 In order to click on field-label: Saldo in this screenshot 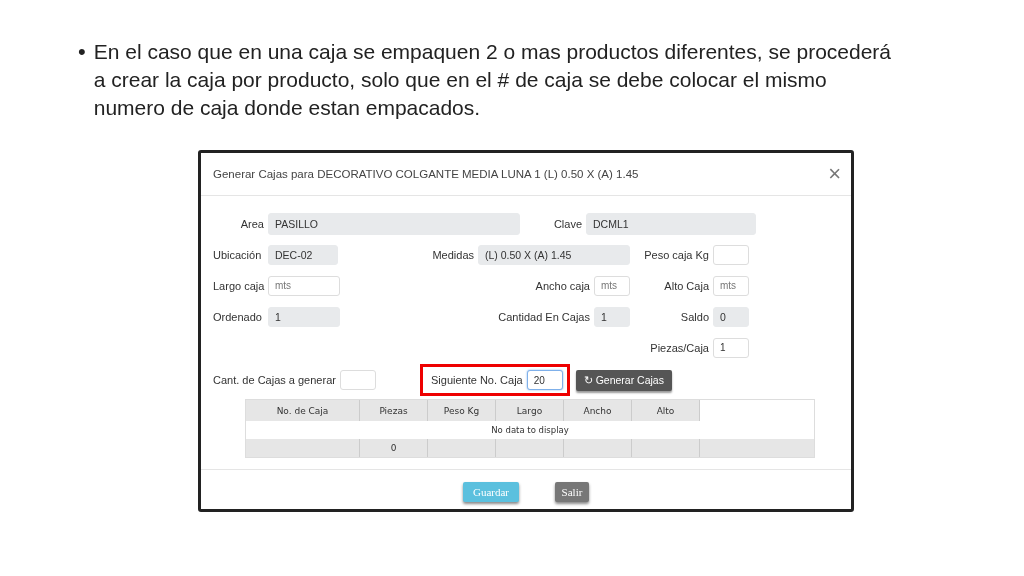, I will do `click(694, 316)`.